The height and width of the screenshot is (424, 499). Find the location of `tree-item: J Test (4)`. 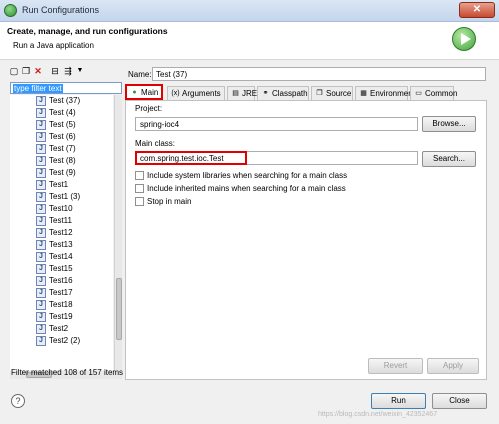

tree-item: J Test (4) is located at coordinates (61, 113).